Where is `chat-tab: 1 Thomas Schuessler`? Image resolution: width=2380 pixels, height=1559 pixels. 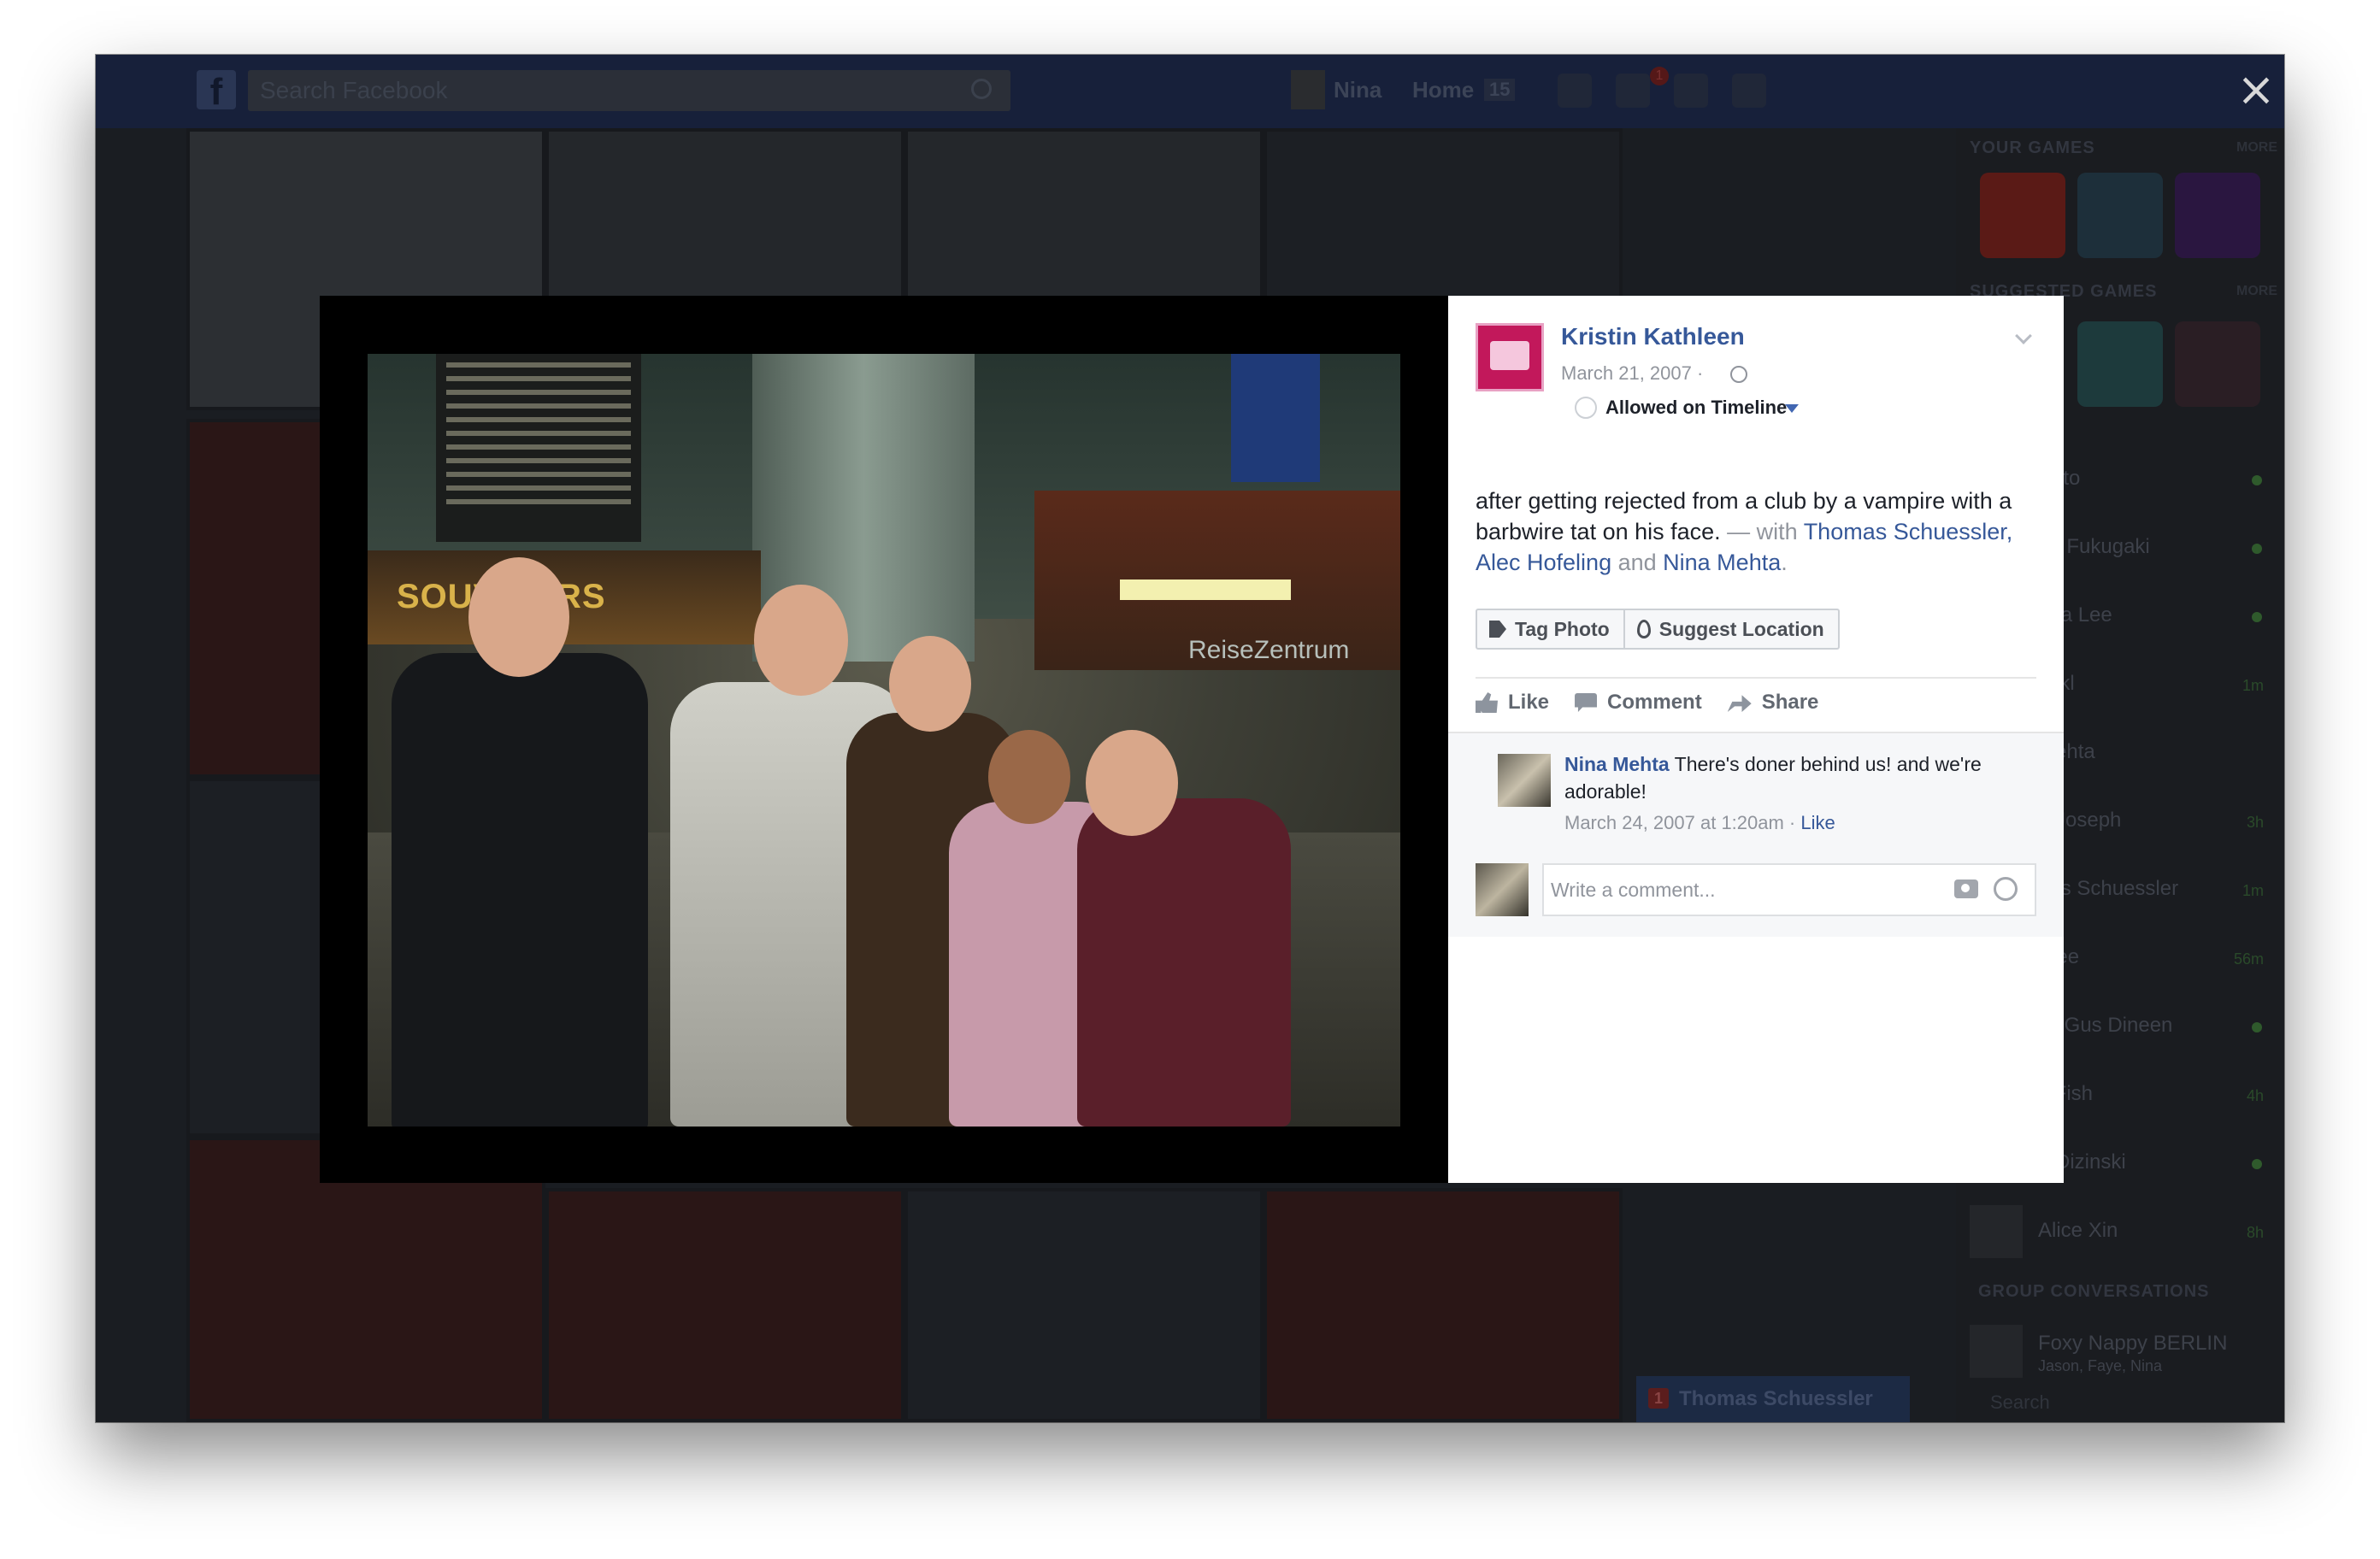 chat-tab: 1 Thomas Schuessler is located at coordinates (1773, 1399).